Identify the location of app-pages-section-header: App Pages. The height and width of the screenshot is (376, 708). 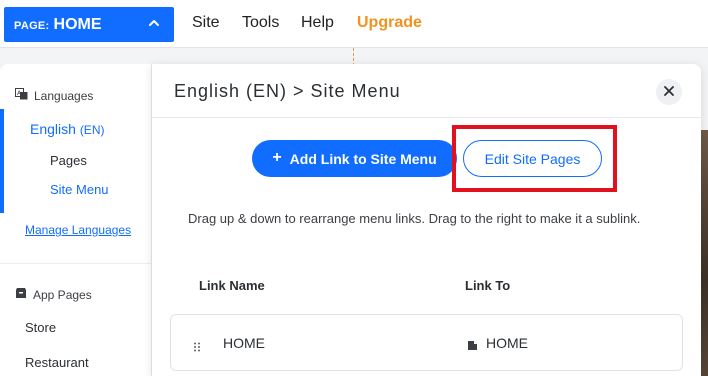
(53, 294).